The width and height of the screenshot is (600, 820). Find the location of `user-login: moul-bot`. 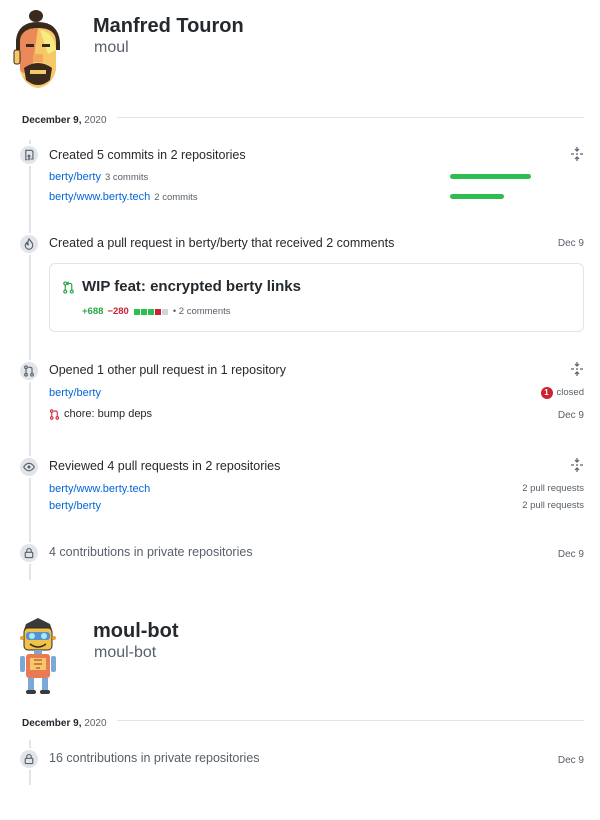

user-login: moul-bot is located at coordinates (125, 653).